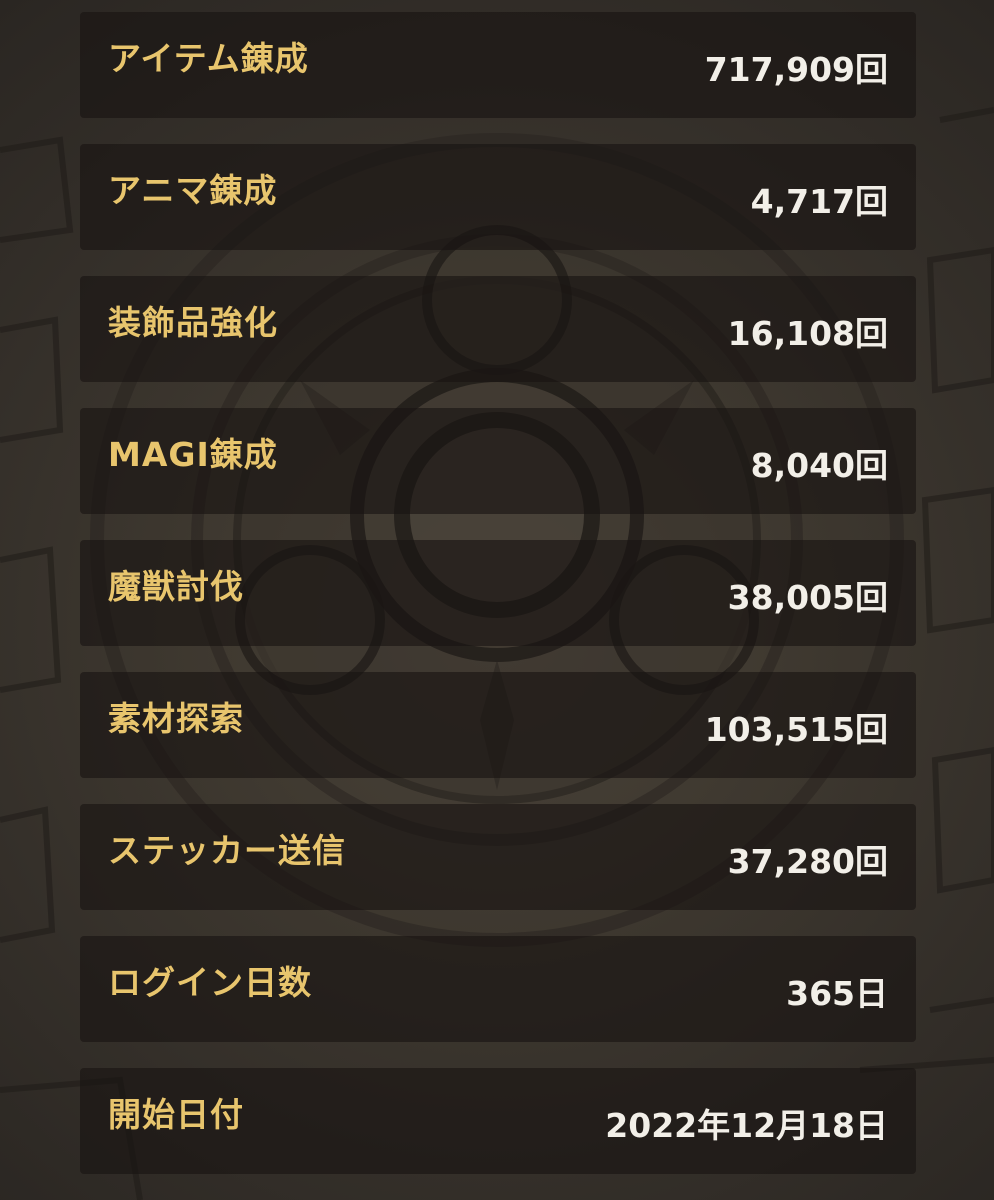  Describe the element at coordinates (796, 69) in the screenshot. I see `stat-value: 717,909回` at that location.